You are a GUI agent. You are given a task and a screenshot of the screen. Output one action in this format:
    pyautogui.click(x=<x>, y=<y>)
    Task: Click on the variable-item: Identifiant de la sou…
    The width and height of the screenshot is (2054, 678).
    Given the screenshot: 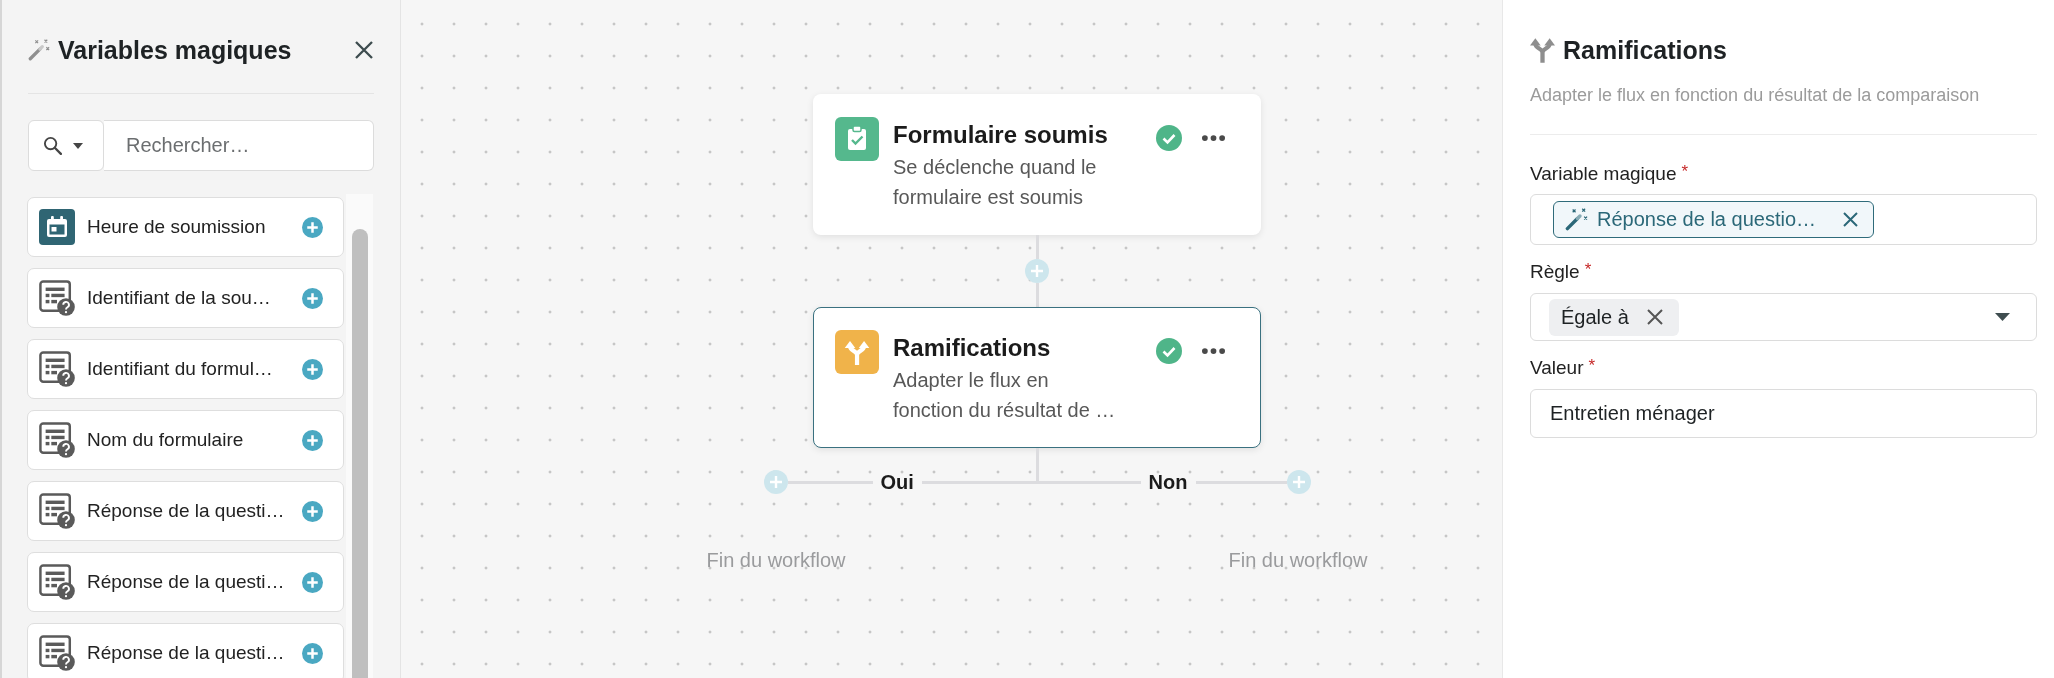 What is the action you would take?
    pyautogui.click(x=185, y=298)
    